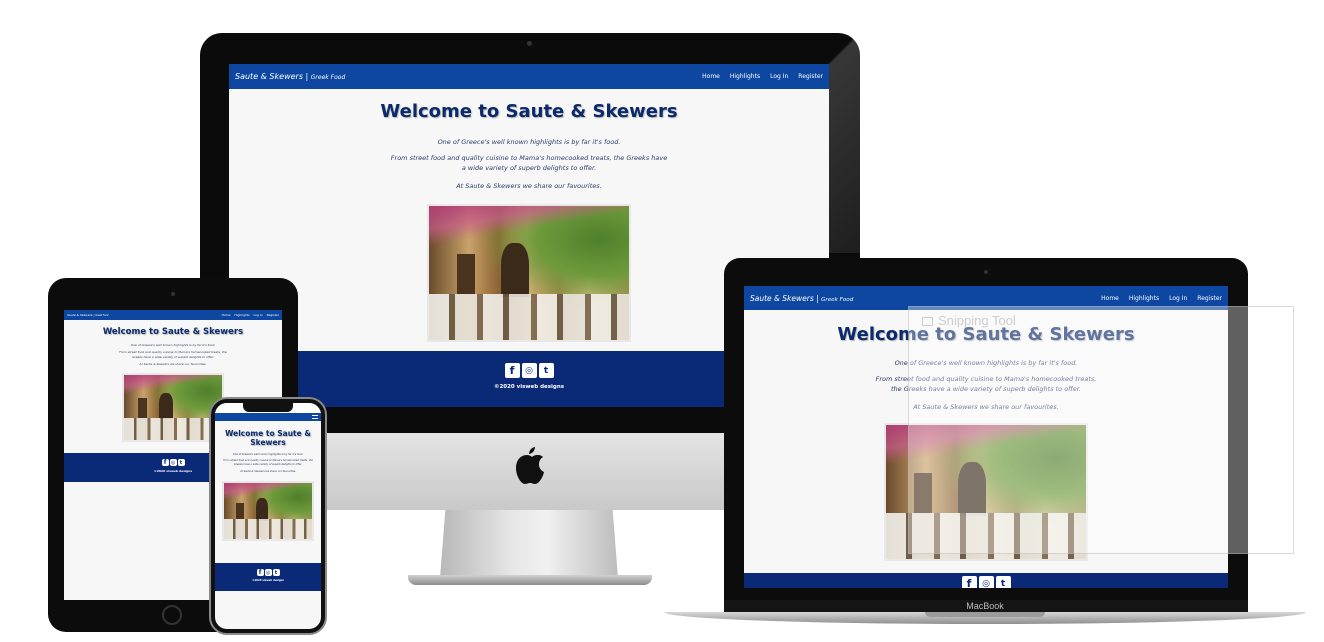  What do you see at coordinates (927, 321) in the screenshot?
I see `scissors-icon` at bounding box center [927, 321].